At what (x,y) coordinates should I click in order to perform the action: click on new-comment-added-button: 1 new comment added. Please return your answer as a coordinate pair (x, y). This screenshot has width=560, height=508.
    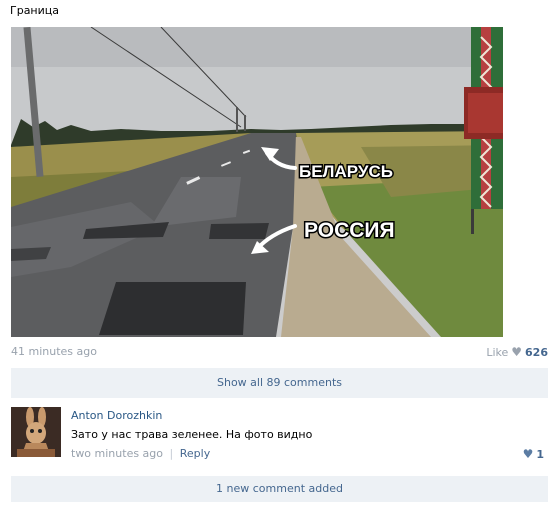
    Looking at the image, I should click on (279, 489).